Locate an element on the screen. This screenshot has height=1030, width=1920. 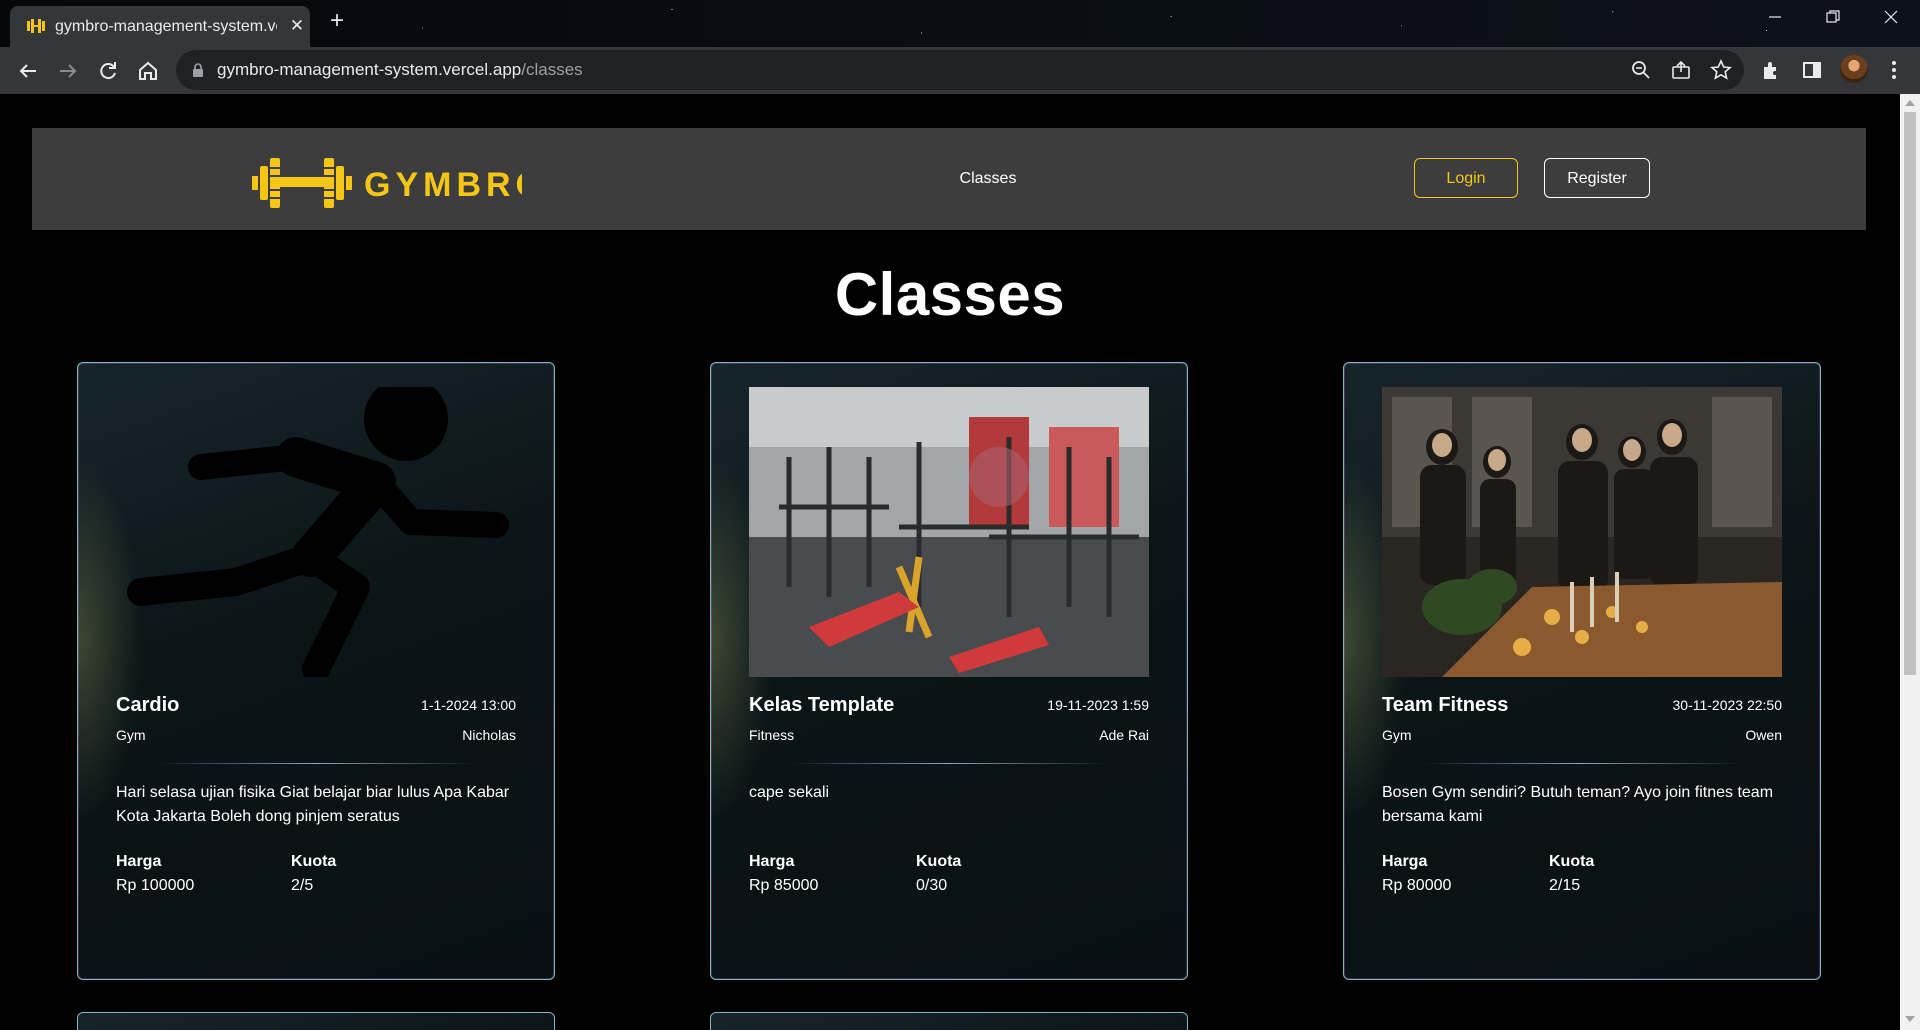
page-scrollbar is located at coordinates (1910, 562).